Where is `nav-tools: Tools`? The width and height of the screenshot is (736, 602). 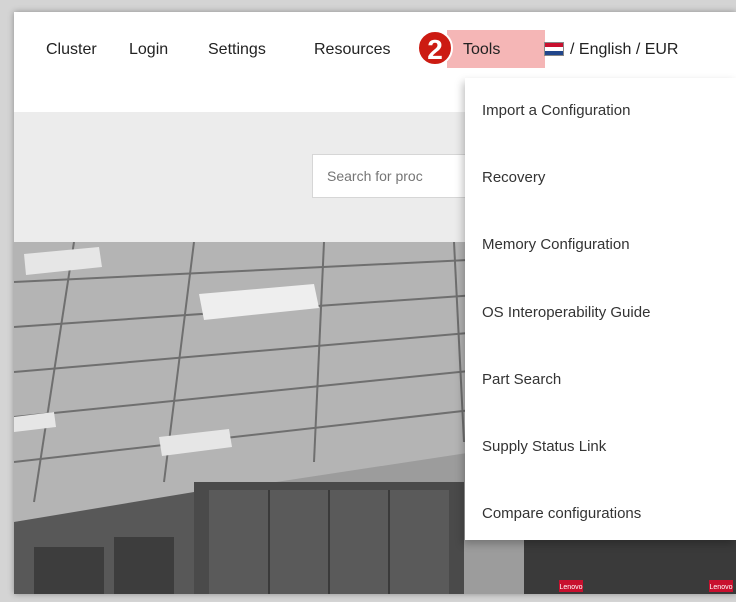
nav-tools: Tools is located at coordinates (481, 50).